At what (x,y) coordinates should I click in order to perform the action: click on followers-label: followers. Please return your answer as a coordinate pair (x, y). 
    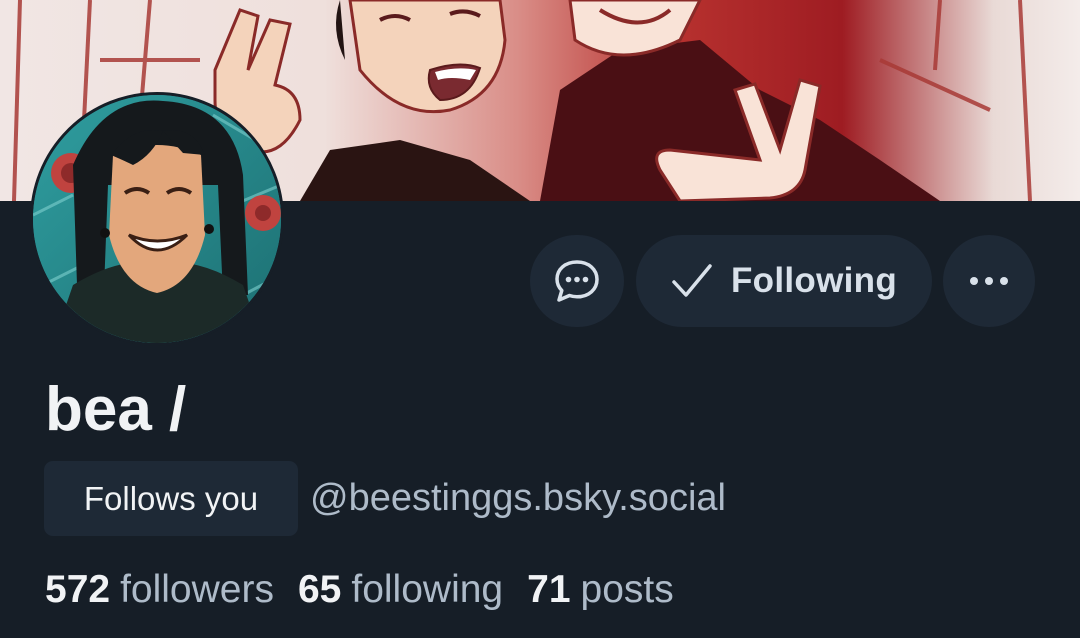
    Looking at the image, I should click on (197, 589).